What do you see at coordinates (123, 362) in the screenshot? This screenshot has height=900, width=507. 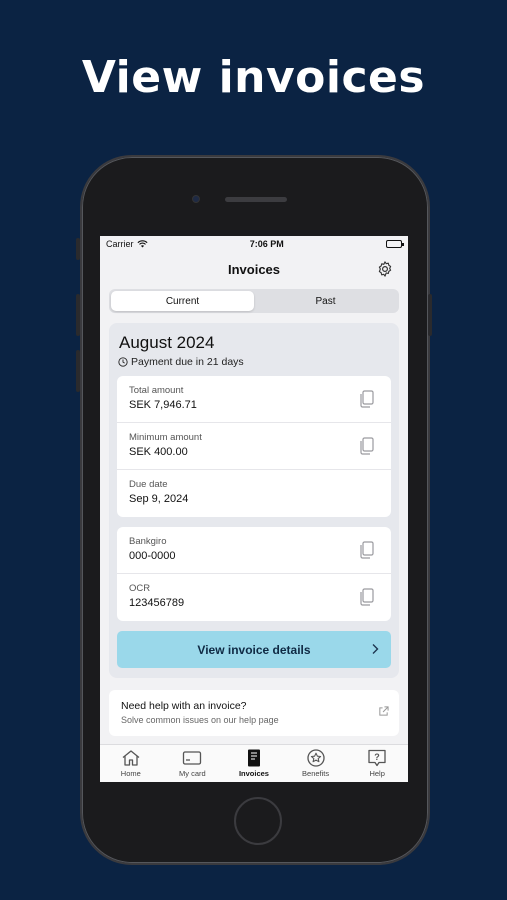 I see `clock-icon` at bounding box center [123, 362].